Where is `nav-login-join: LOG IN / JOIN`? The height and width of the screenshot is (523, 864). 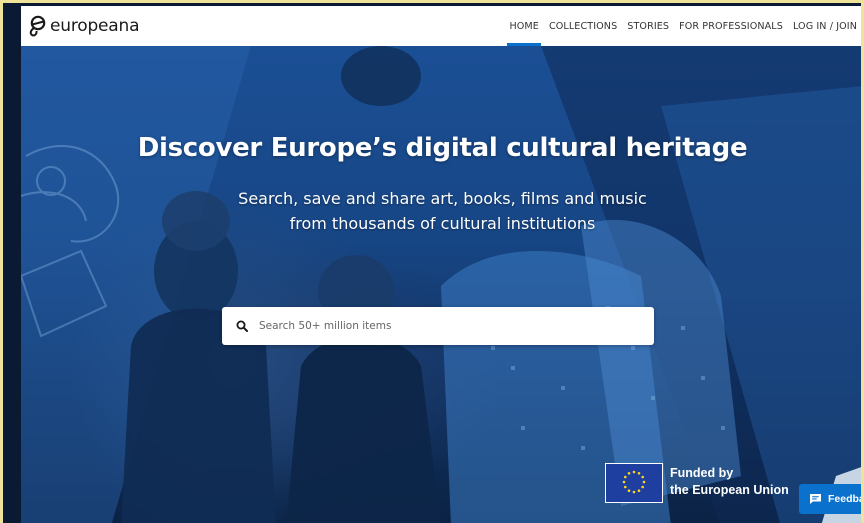 nav-login-join: LOG IN / JOIN is located at coordinates (824, 26).